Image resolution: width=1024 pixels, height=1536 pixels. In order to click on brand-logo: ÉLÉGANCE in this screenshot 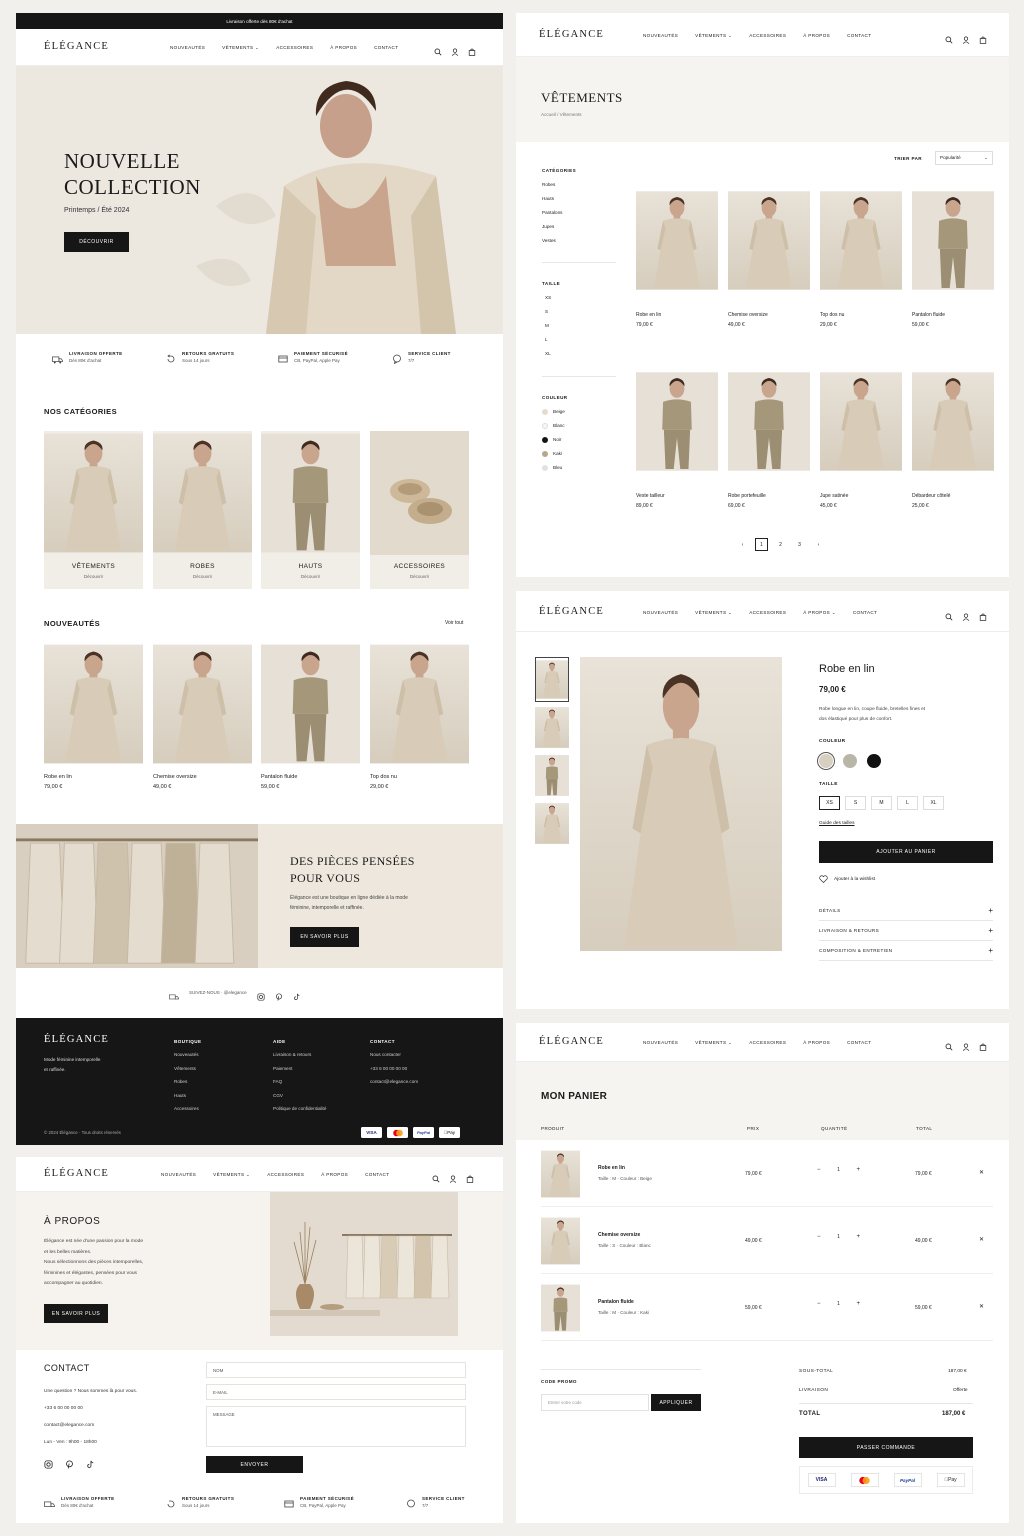, I will do `click(571, 611)`.